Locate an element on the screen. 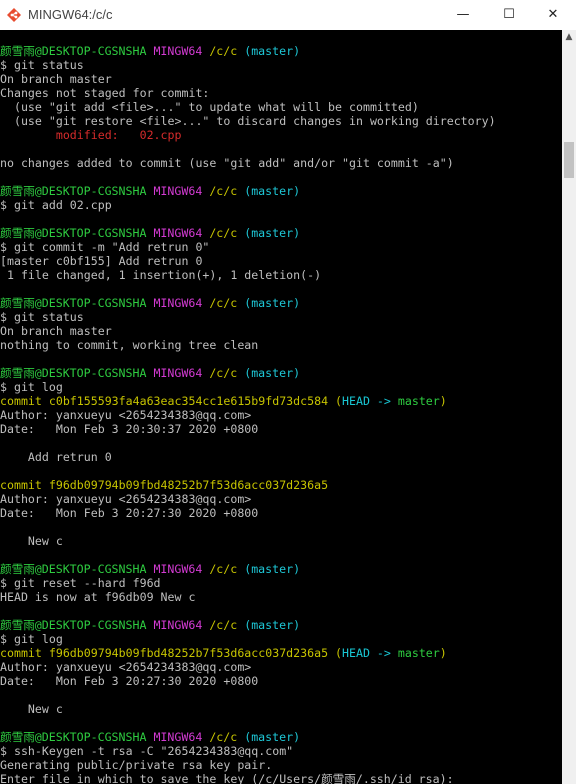 This screenshot has width=576, height=784. title-bar: MINGW64:/c/c — ☐ ✕ is located at coordinates (288, 15).